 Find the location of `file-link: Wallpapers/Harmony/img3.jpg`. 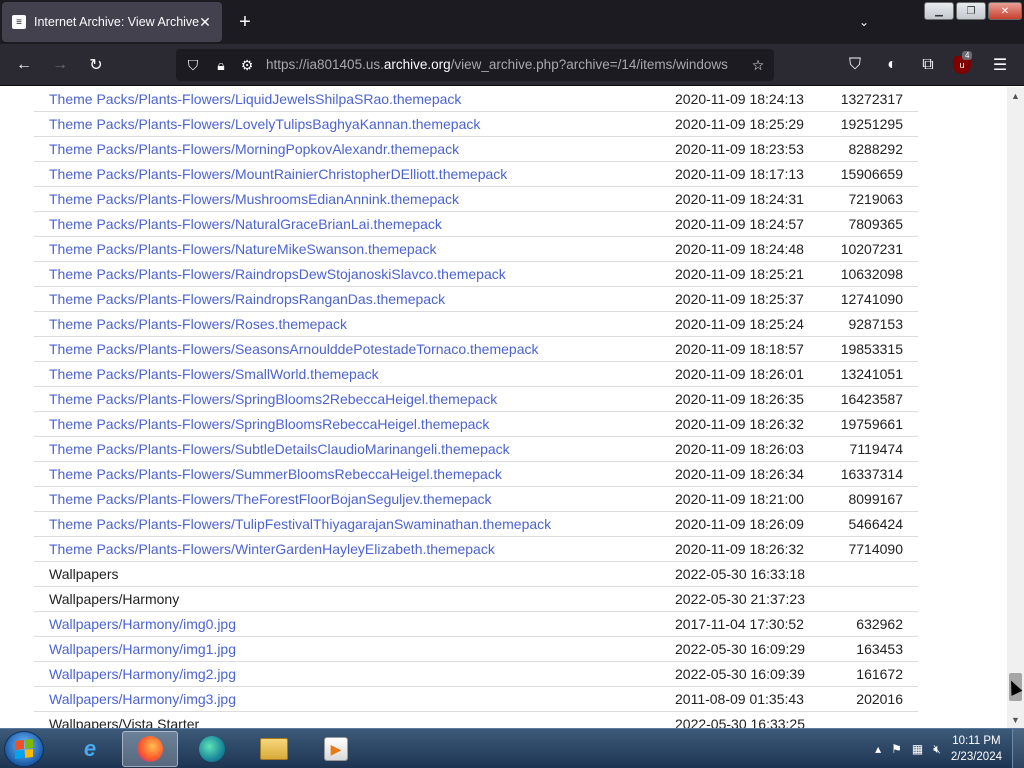

file-link: Wallpapers/Harmony/img3.jpg is located at coordinates (142, 699).